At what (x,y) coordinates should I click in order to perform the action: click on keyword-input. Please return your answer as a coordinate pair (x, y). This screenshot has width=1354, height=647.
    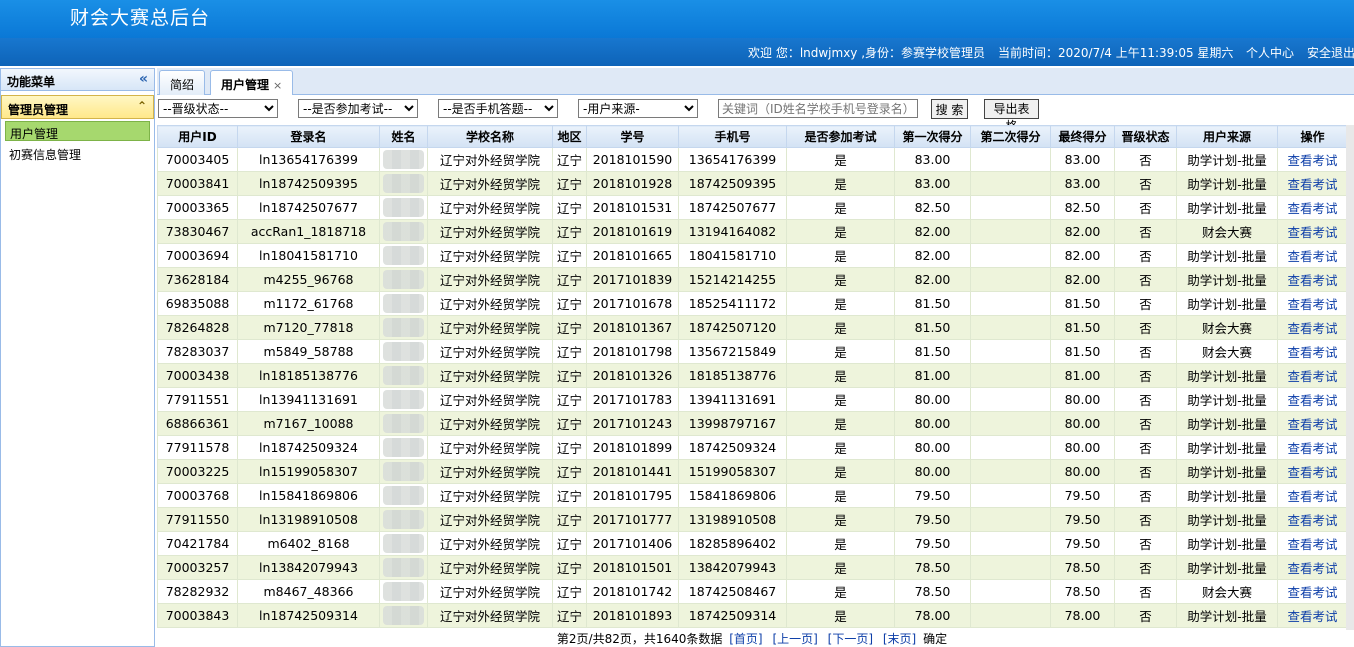
    Looking at the image, I should click on (818, 108).